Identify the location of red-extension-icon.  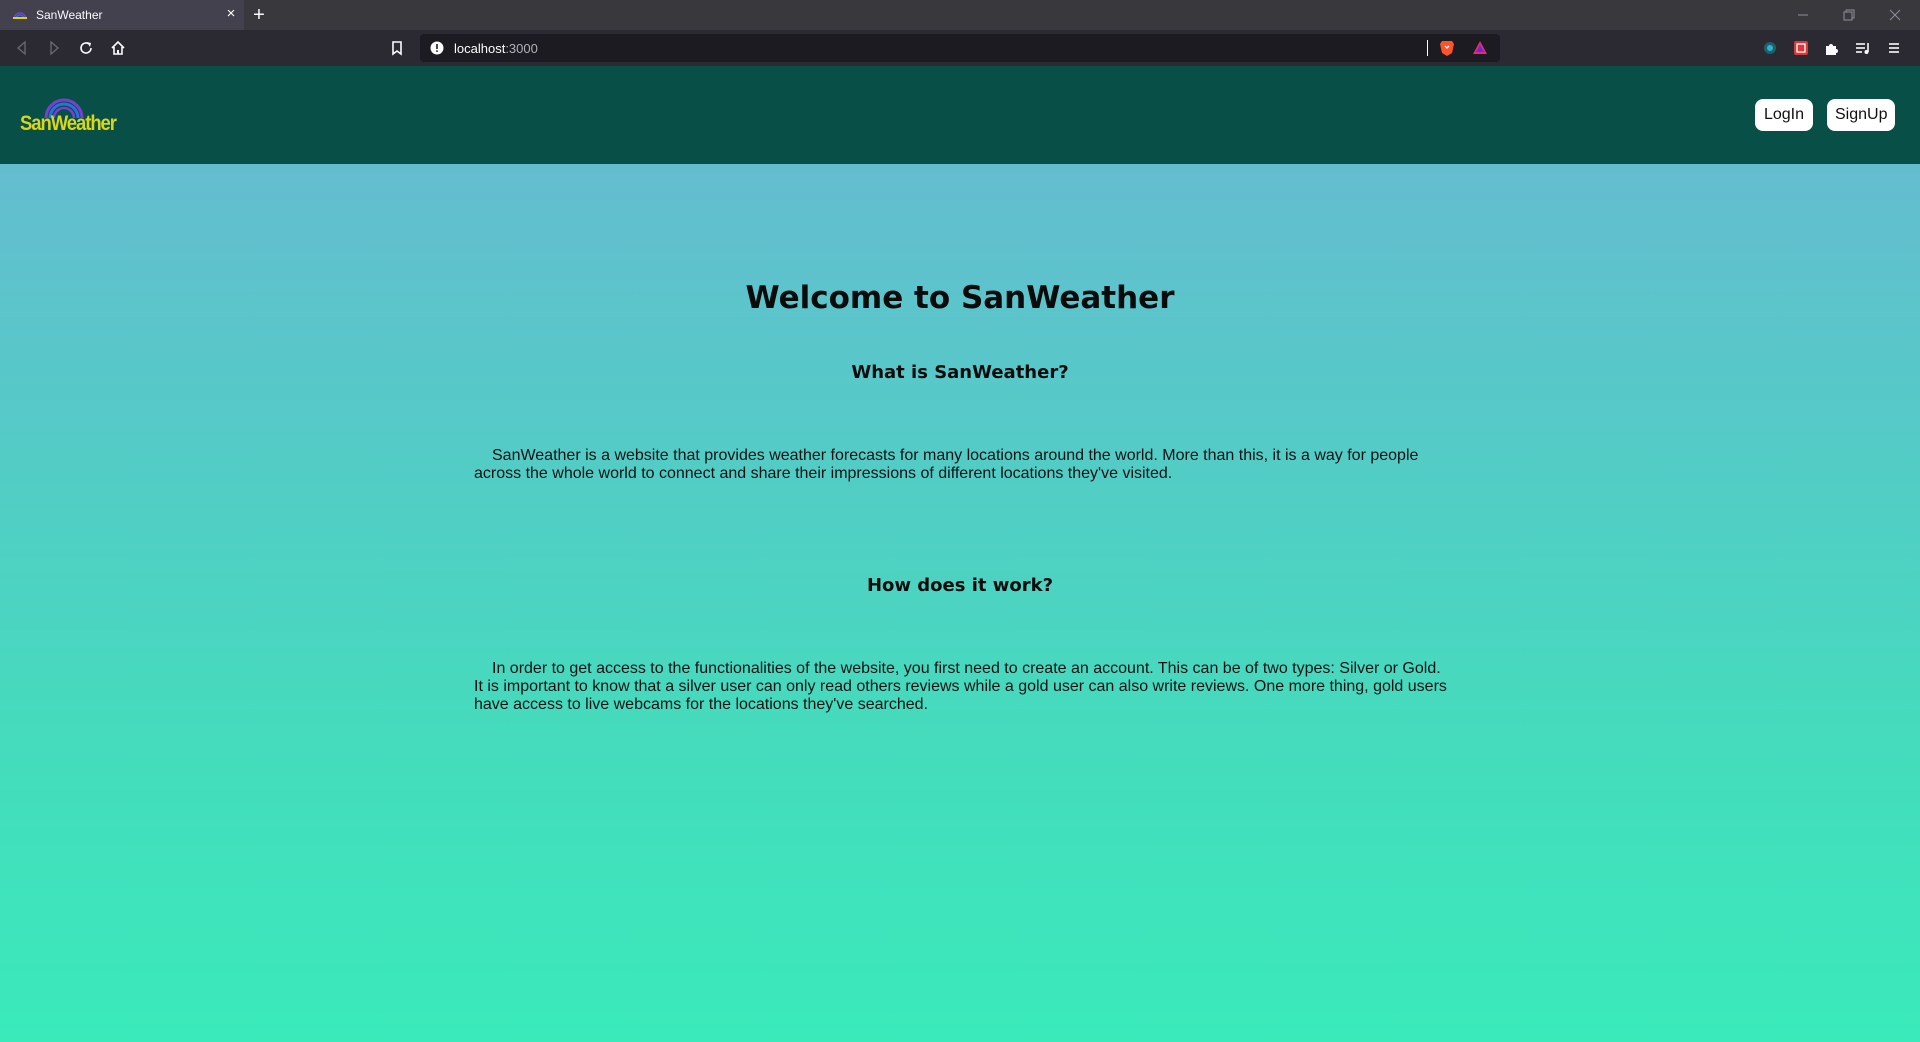
(1801, 48).